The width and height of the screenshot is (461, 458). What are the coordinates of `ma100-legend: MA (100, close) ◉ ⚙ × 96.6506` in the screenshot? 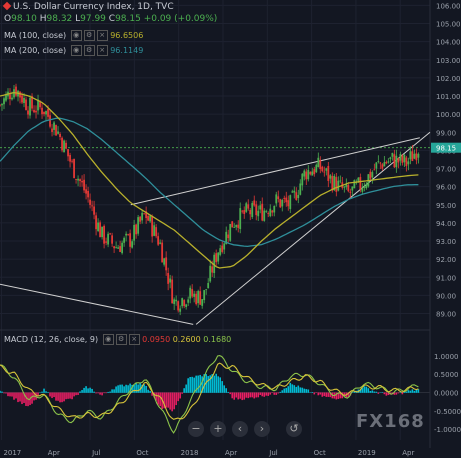 It's located at (73, 35).